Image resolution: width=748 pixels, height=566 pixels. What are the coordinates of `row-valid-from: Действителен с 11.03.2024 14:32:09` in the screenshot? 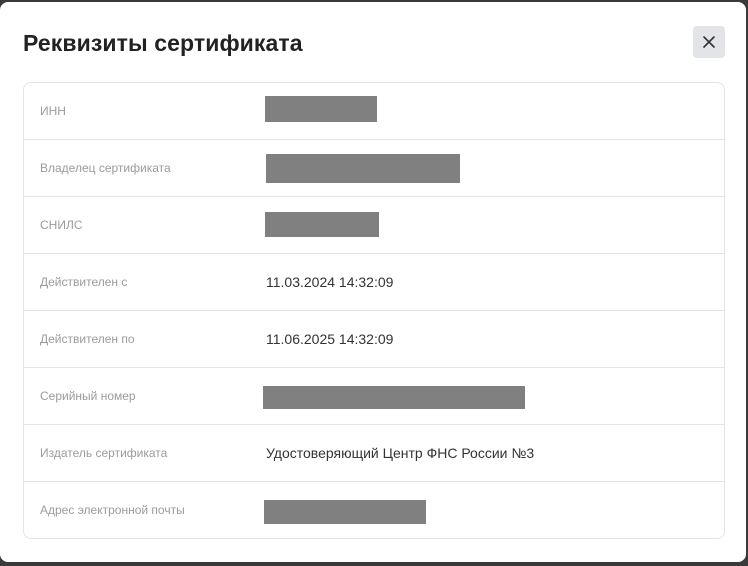 It's located at (374, 282).